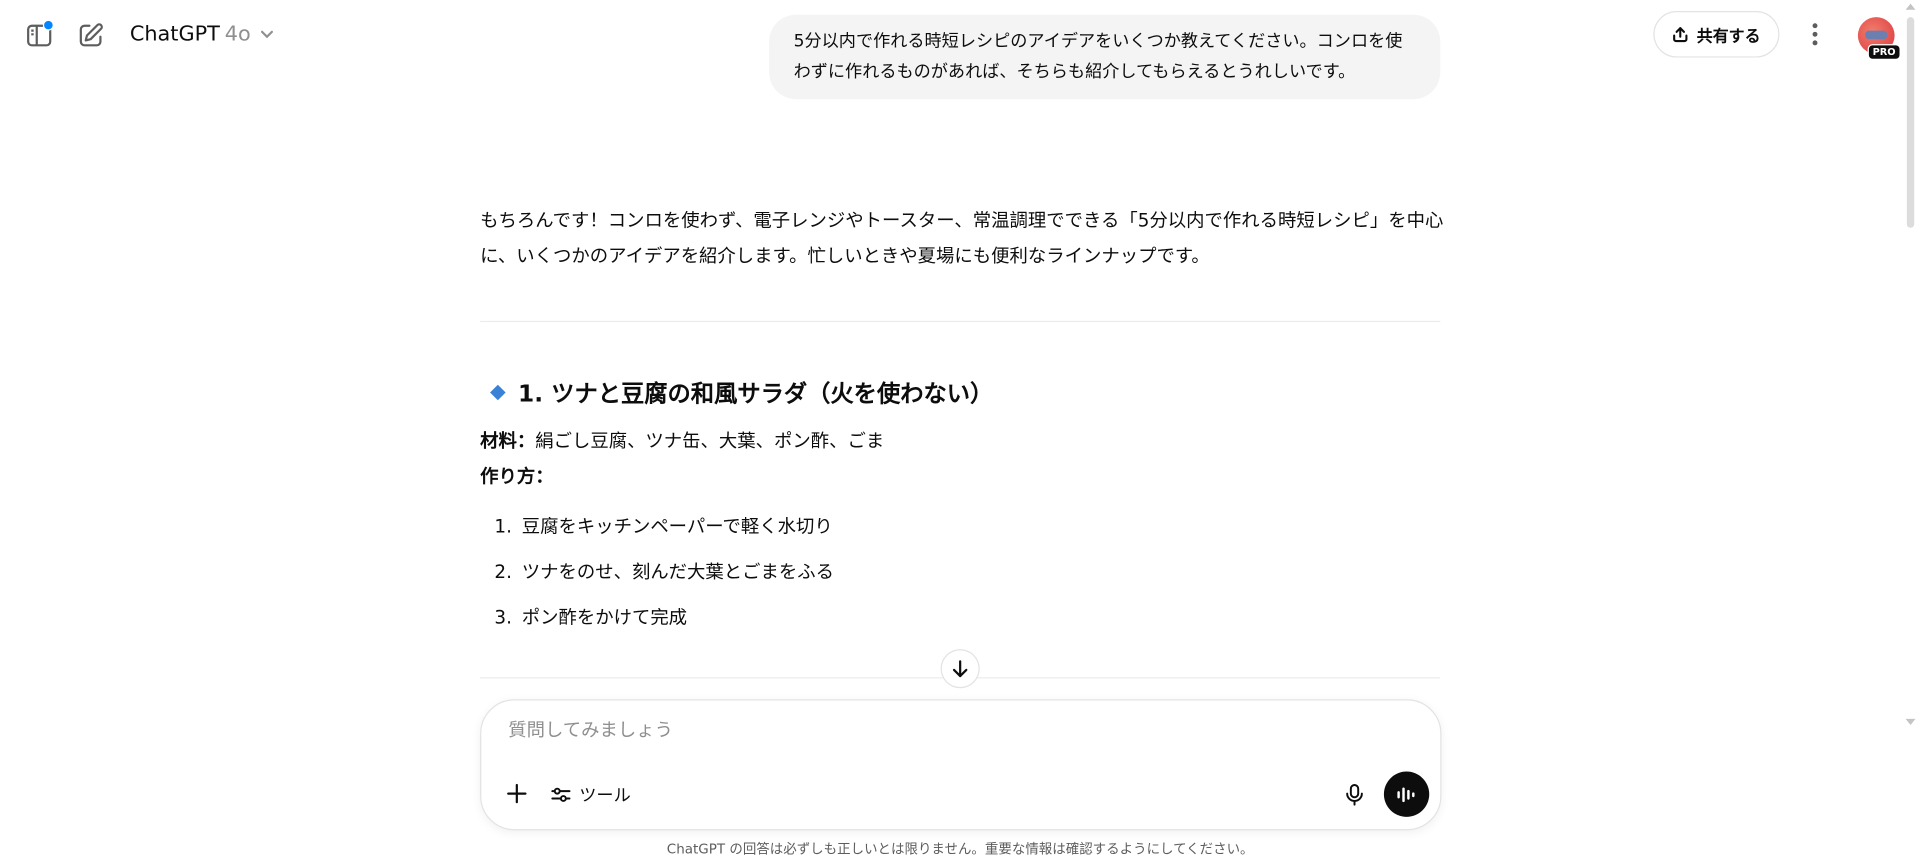 The height and width of the screenshot is (866, 1919). I want to click on new-chat-button, so click(90, 35).